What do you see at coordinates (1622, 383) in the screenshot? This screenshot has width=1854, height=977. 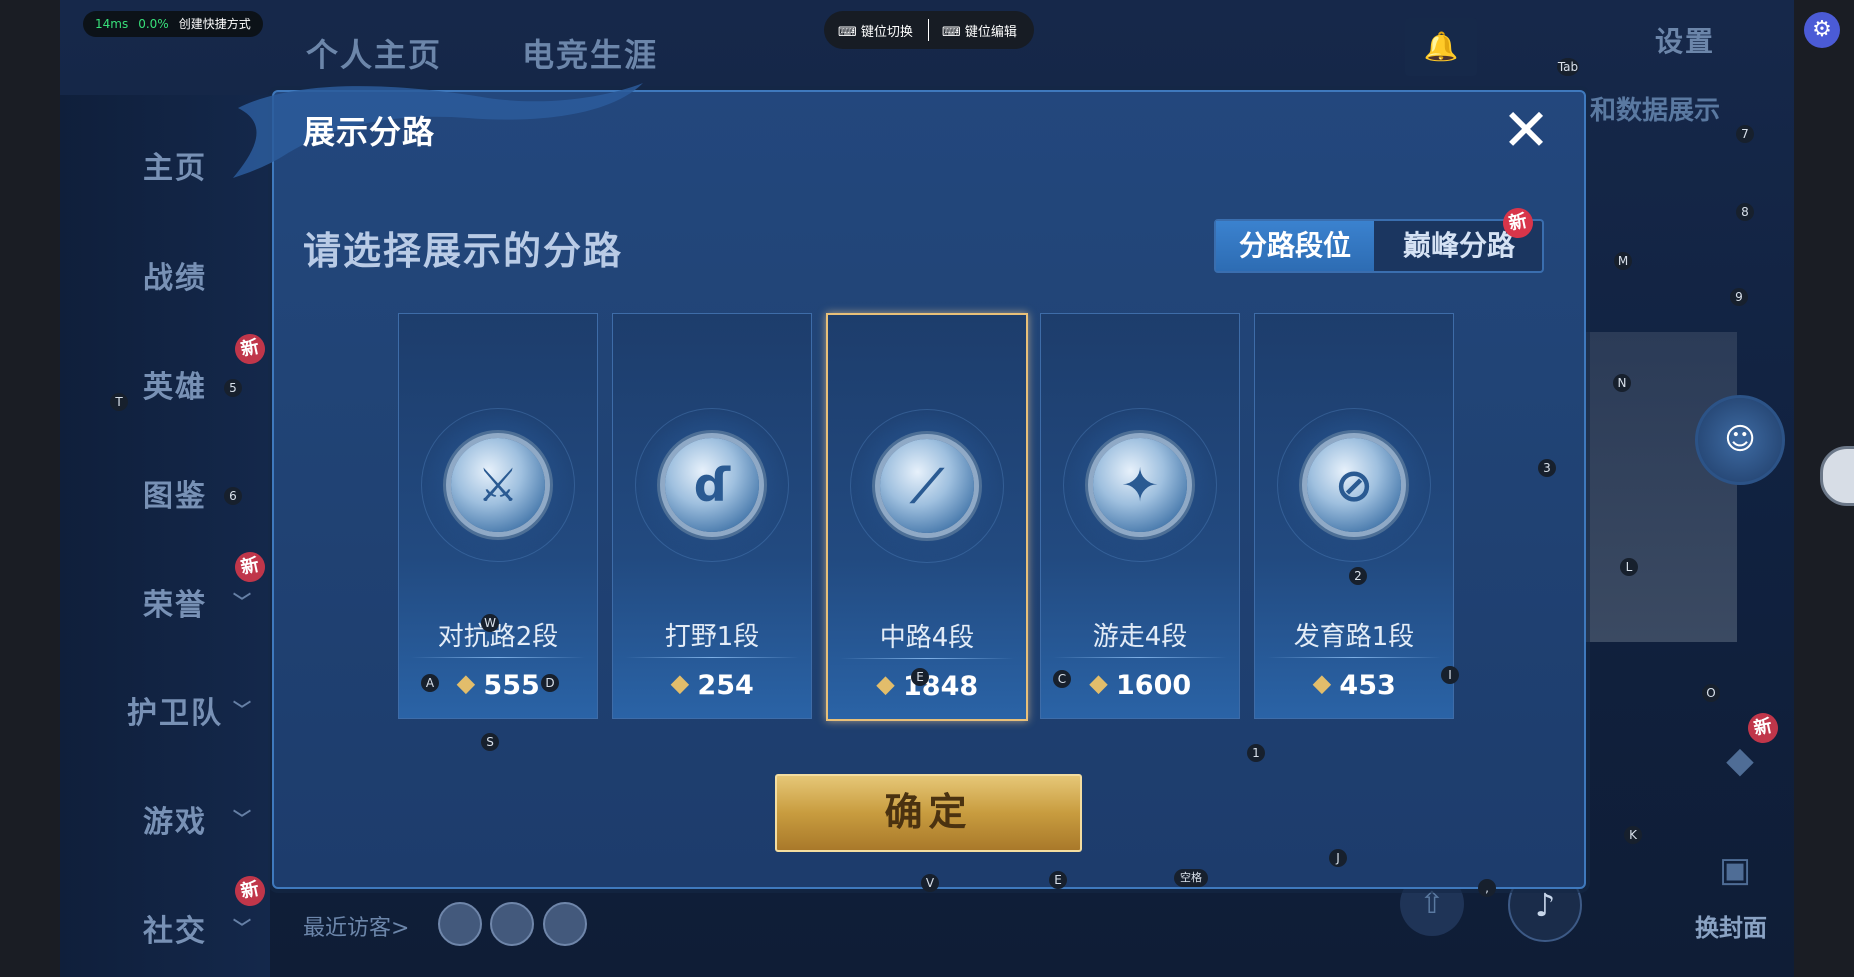 I see `key-hint: N` at bounding box center [1622, 383].